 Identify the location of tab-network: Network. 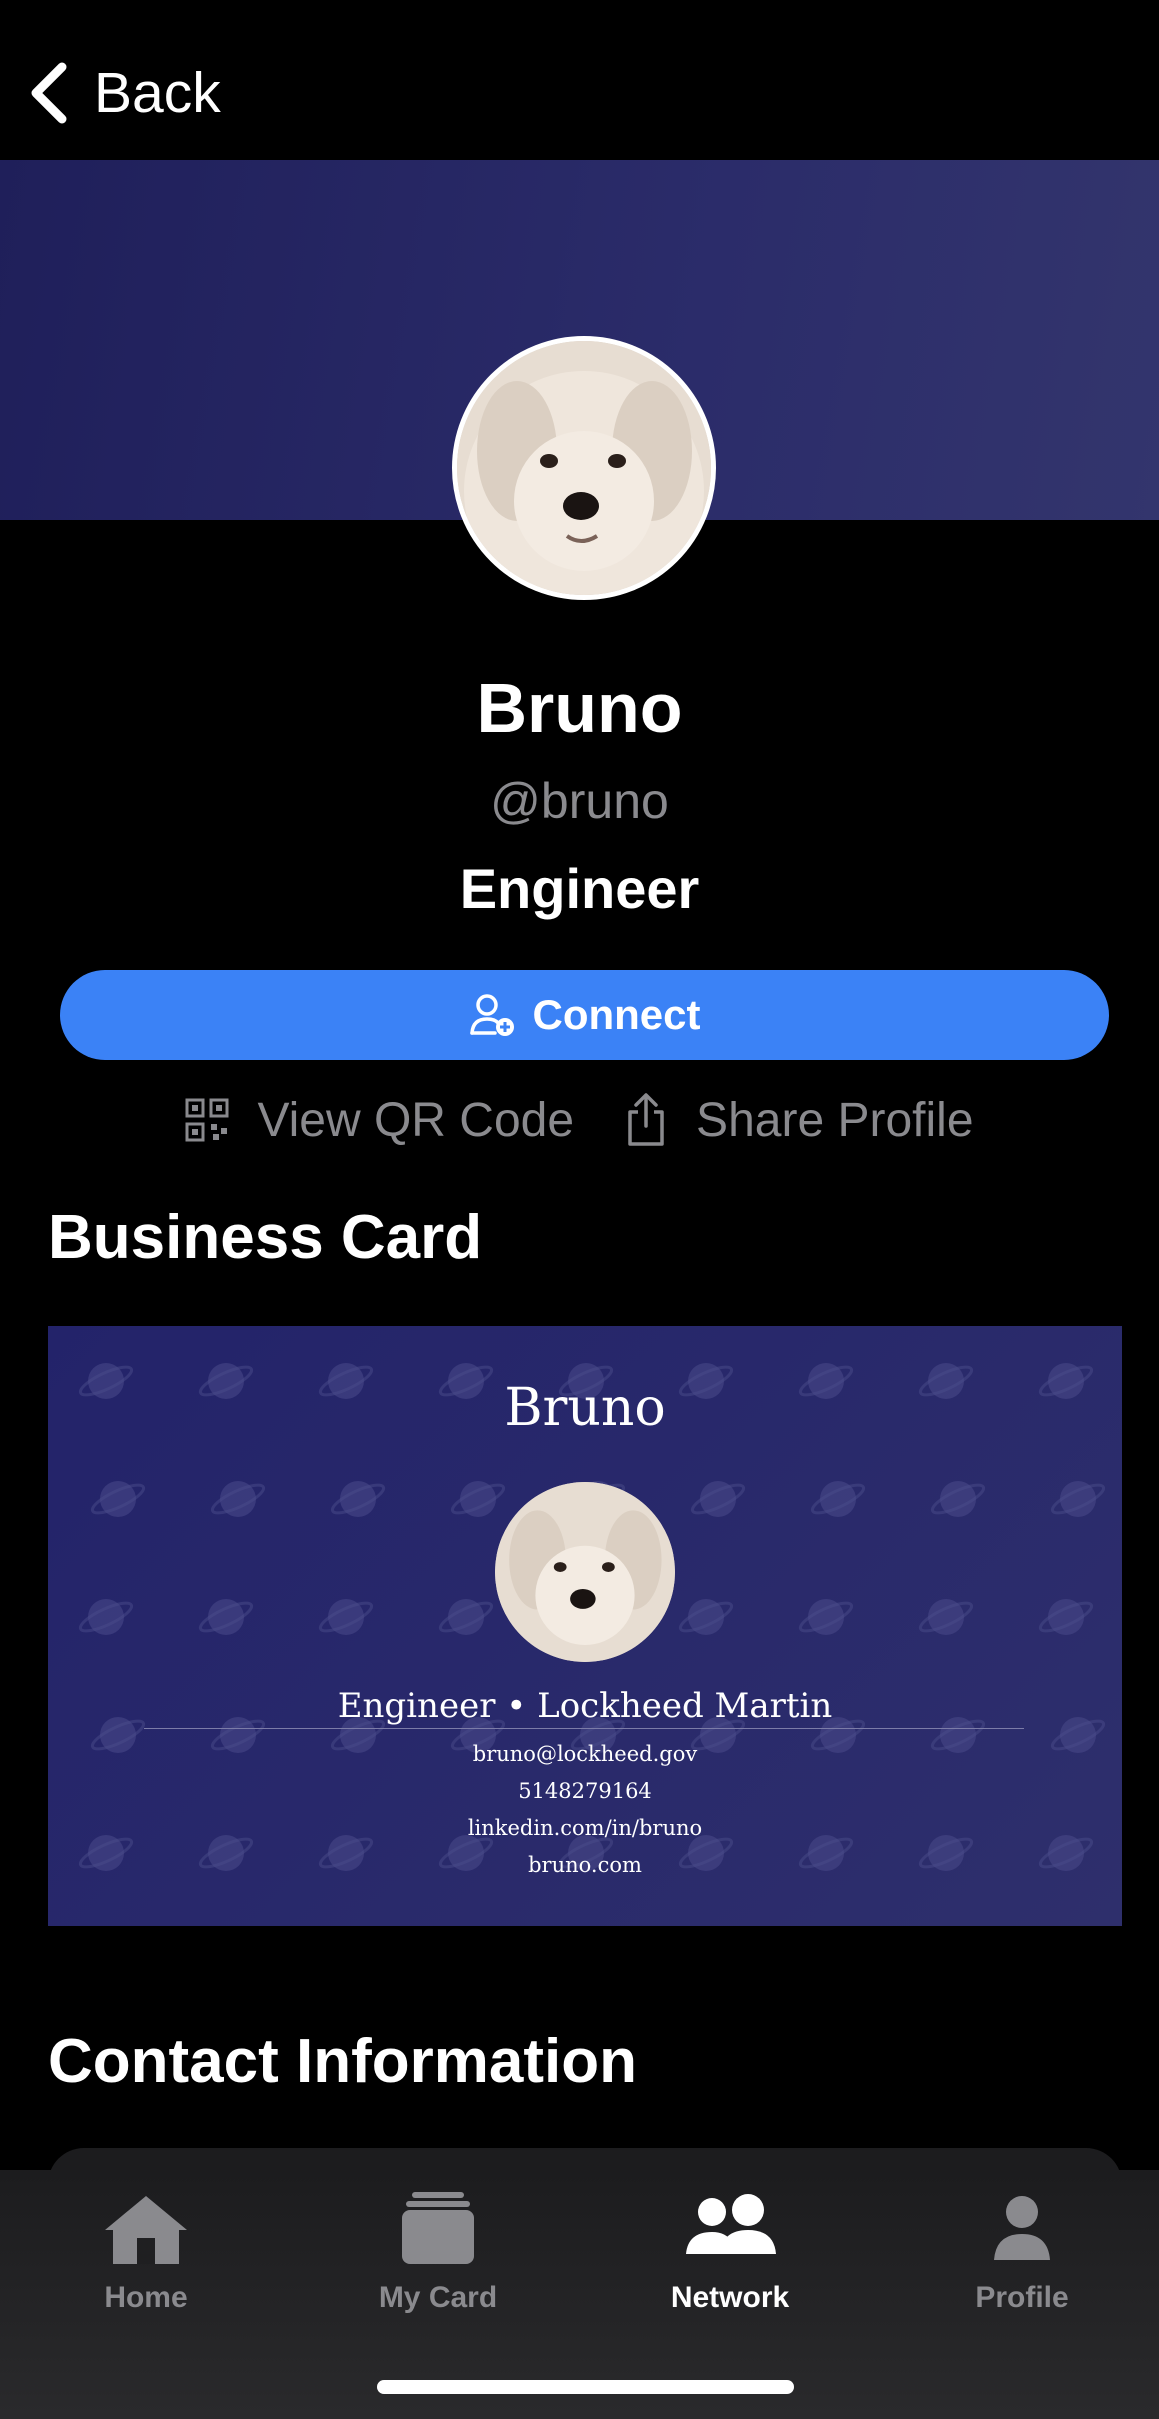
(730, 2252).